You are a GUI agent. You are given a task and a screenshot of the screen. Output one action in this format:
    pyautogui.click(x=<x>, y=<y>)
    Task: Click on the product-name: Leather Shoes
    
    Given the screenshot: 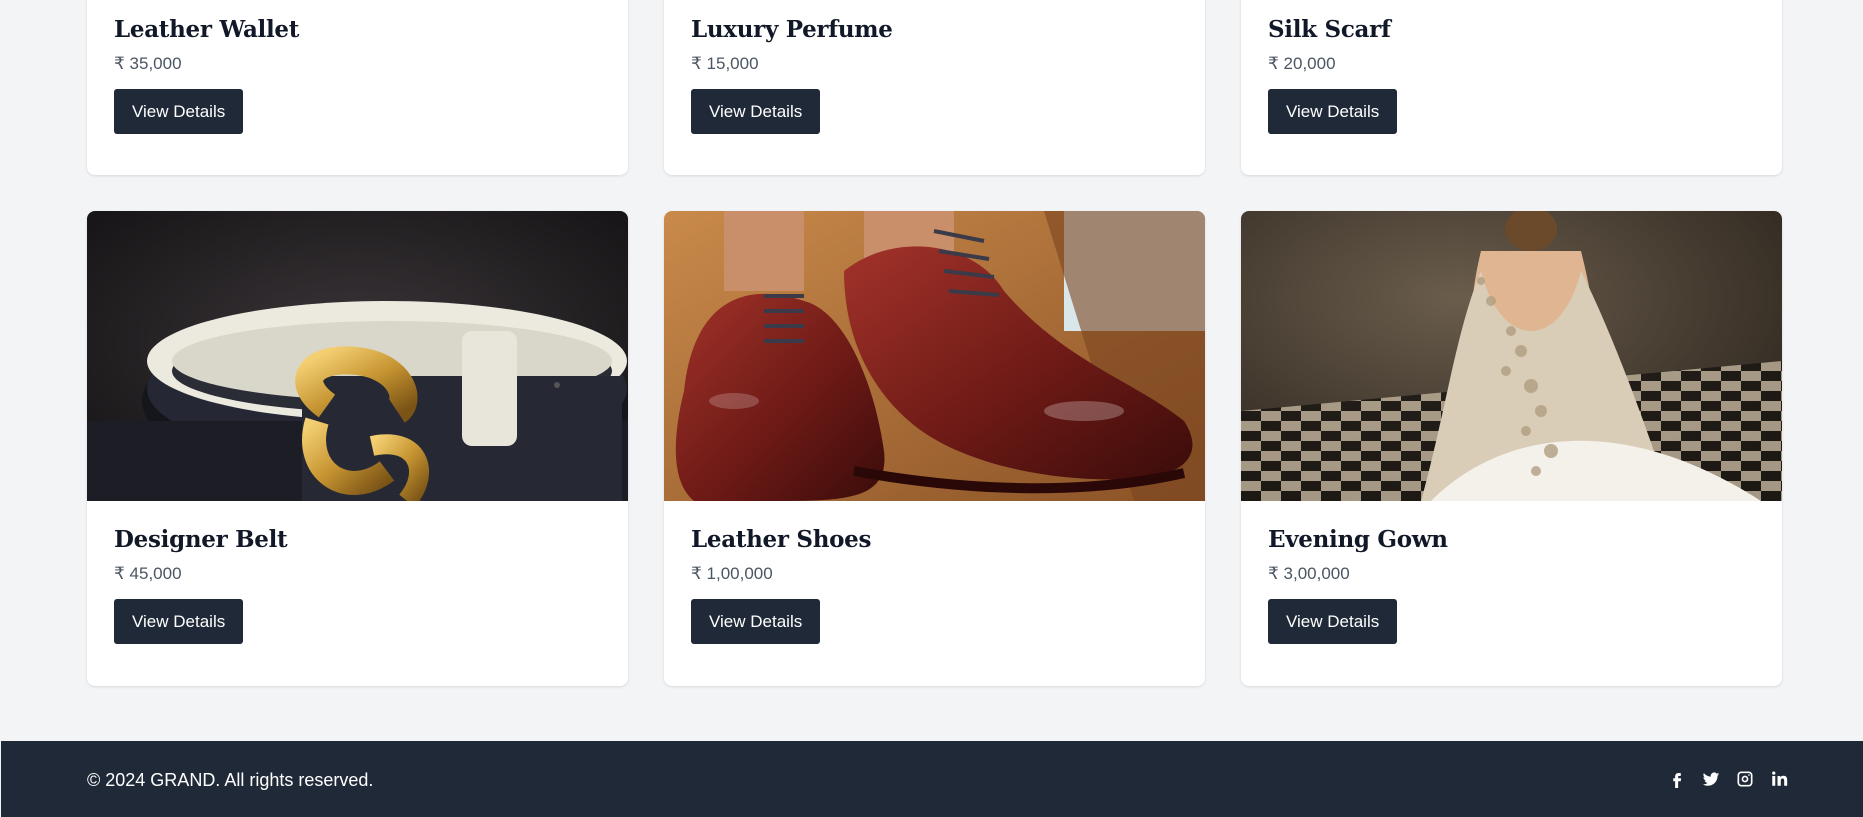 What is the action you would take?
    pyautogui.click(x=781, y=539)
    